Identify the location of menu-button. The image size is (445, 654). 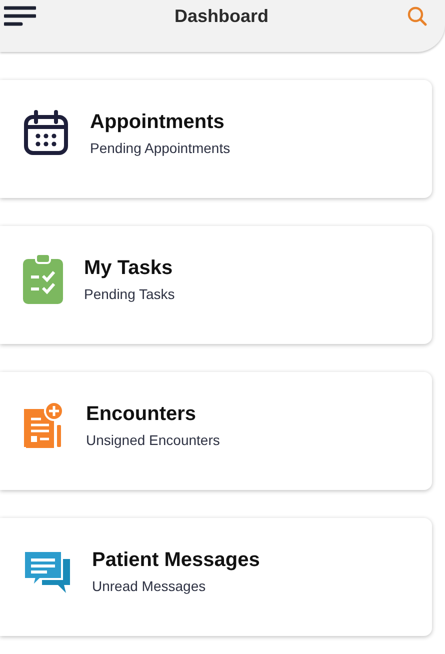
(20, 16).